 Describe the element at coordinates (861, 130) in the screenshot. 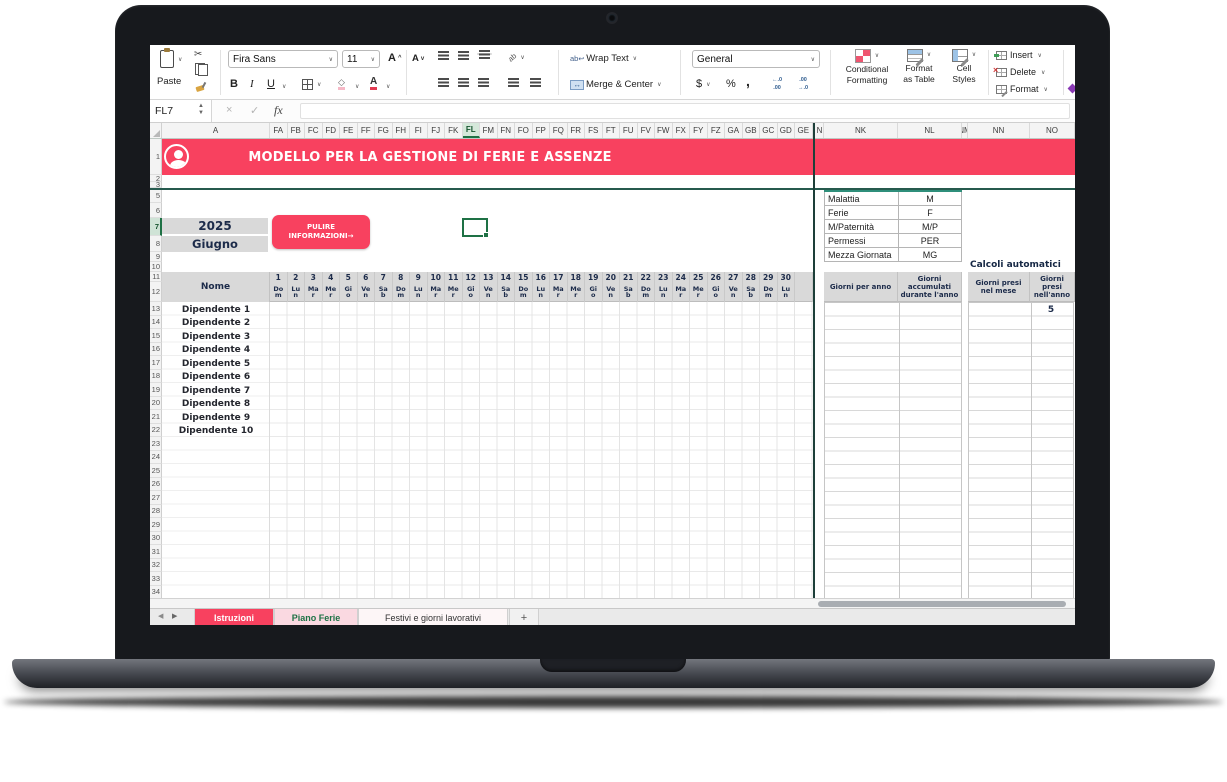

I see `column-header-NK: NK` at that location.